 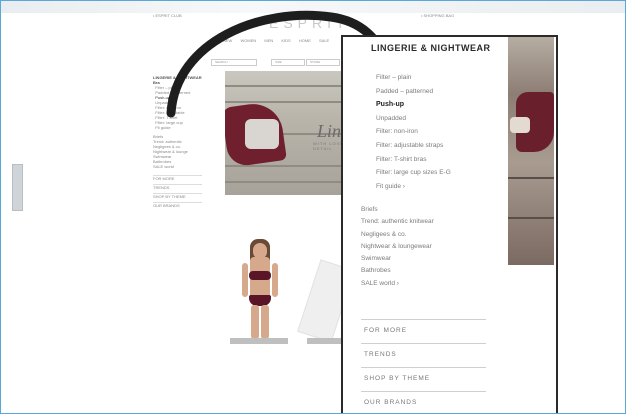 What do you see at coordinates (423, 331) in the screenshot?
I see `section-for-more: FOR MORE` at bounding box center [423, 331].